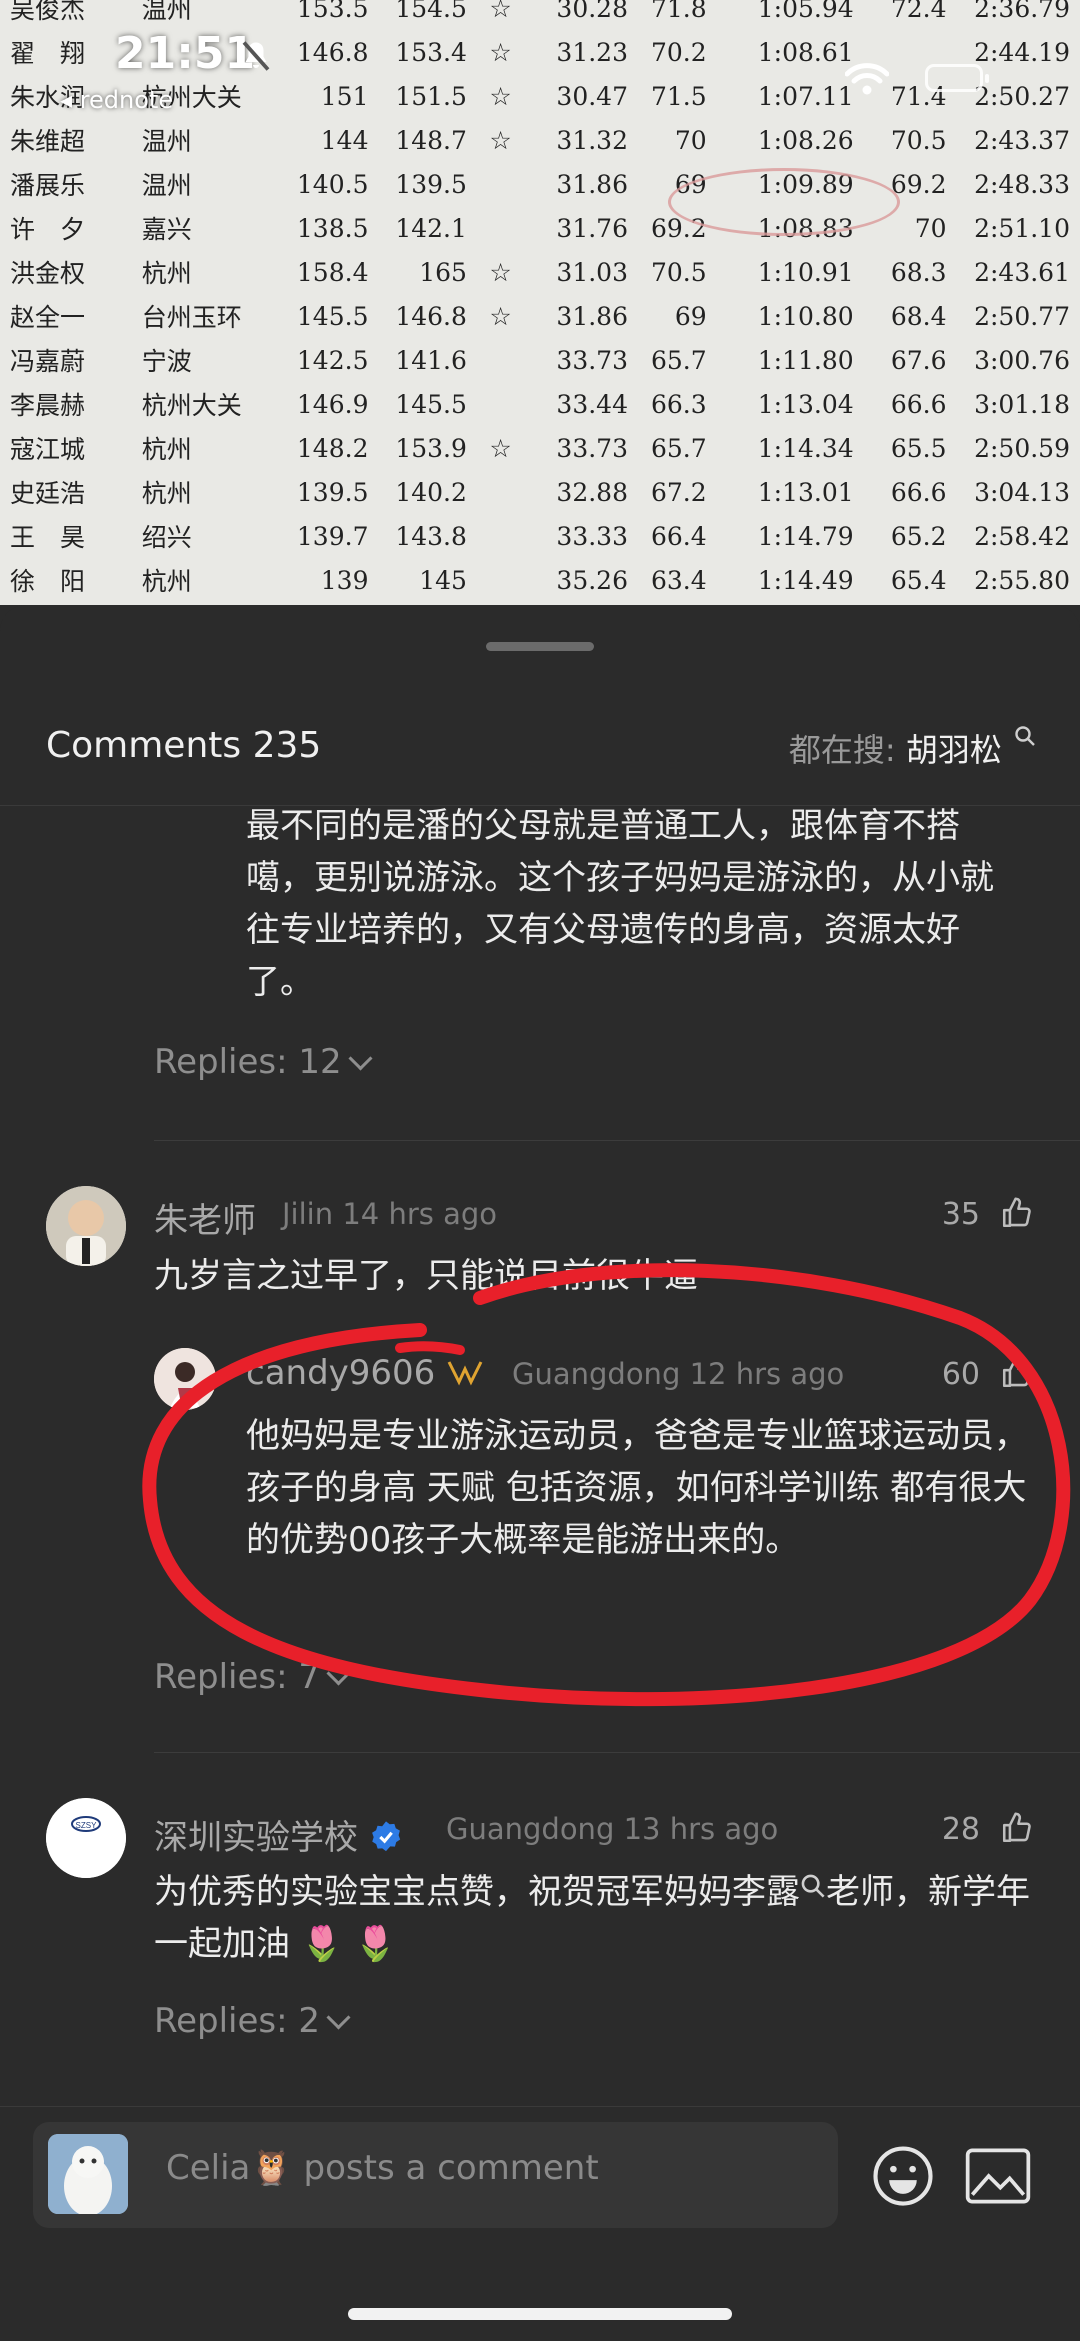  I want to click on table-cell: 63.4, so click(678, 580).